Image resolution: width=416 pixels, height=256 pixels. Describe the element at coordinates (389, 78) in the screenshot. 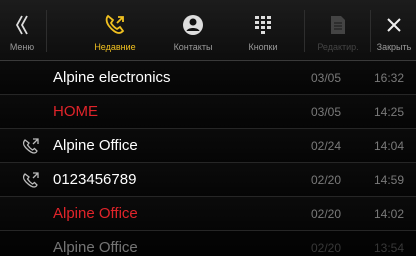

I see `call-time: 16:32` at that location.